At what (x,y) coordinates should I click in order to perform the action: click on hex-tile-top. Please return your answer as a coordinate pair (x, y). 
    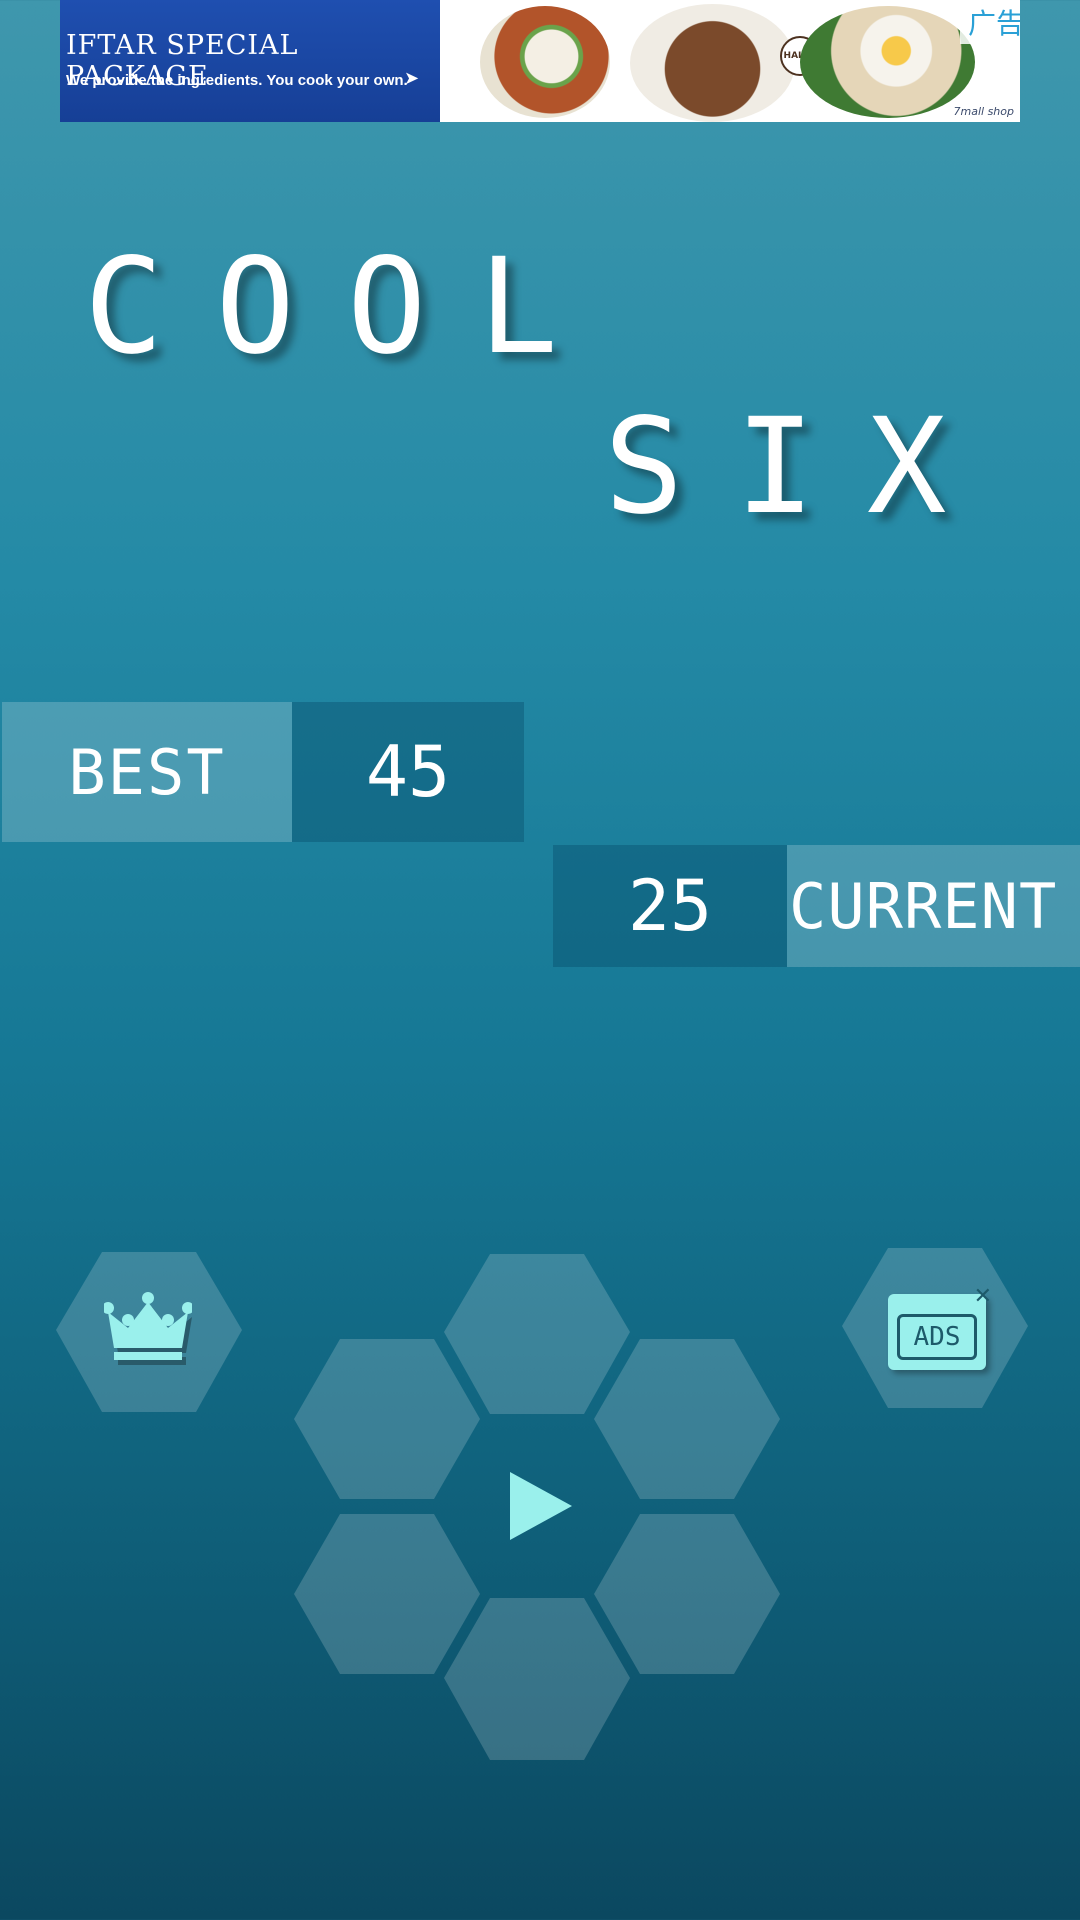
    Looking at the image, I should click on (537, 1334).